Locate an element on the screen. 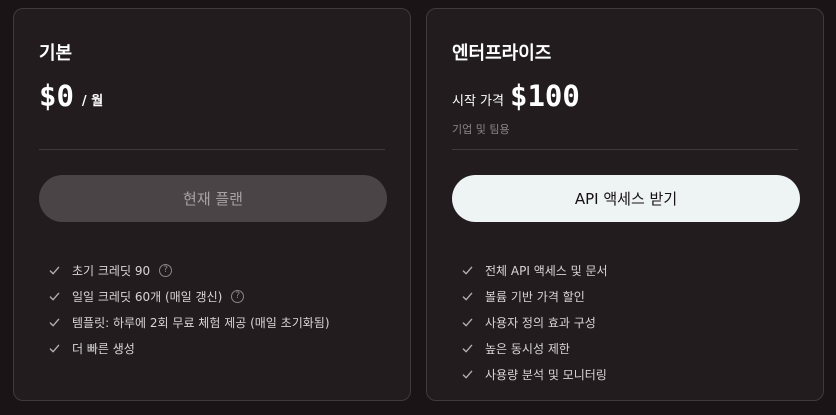 The height and width of the screenshot is (415, 836). basic-feature-label: 일일 크레딧 60개 (매일 갱신) is located at coordinates (147, 296).